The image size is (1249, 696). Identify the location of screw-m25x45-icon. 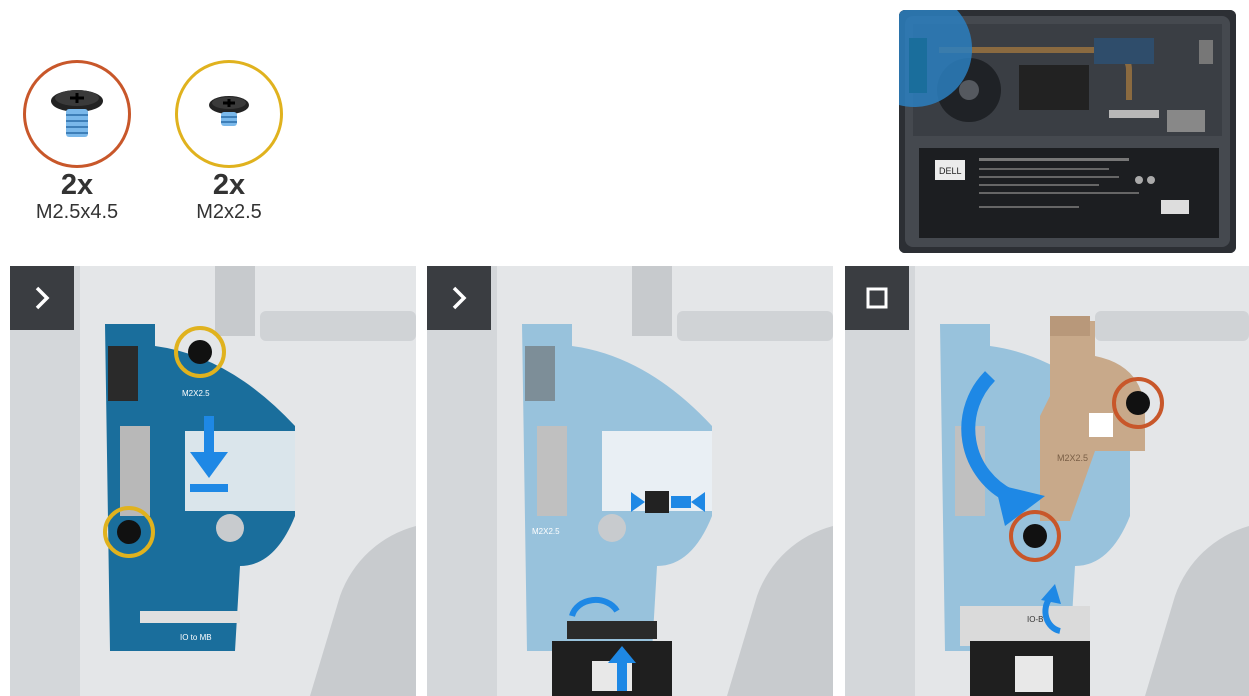
(77, 113).